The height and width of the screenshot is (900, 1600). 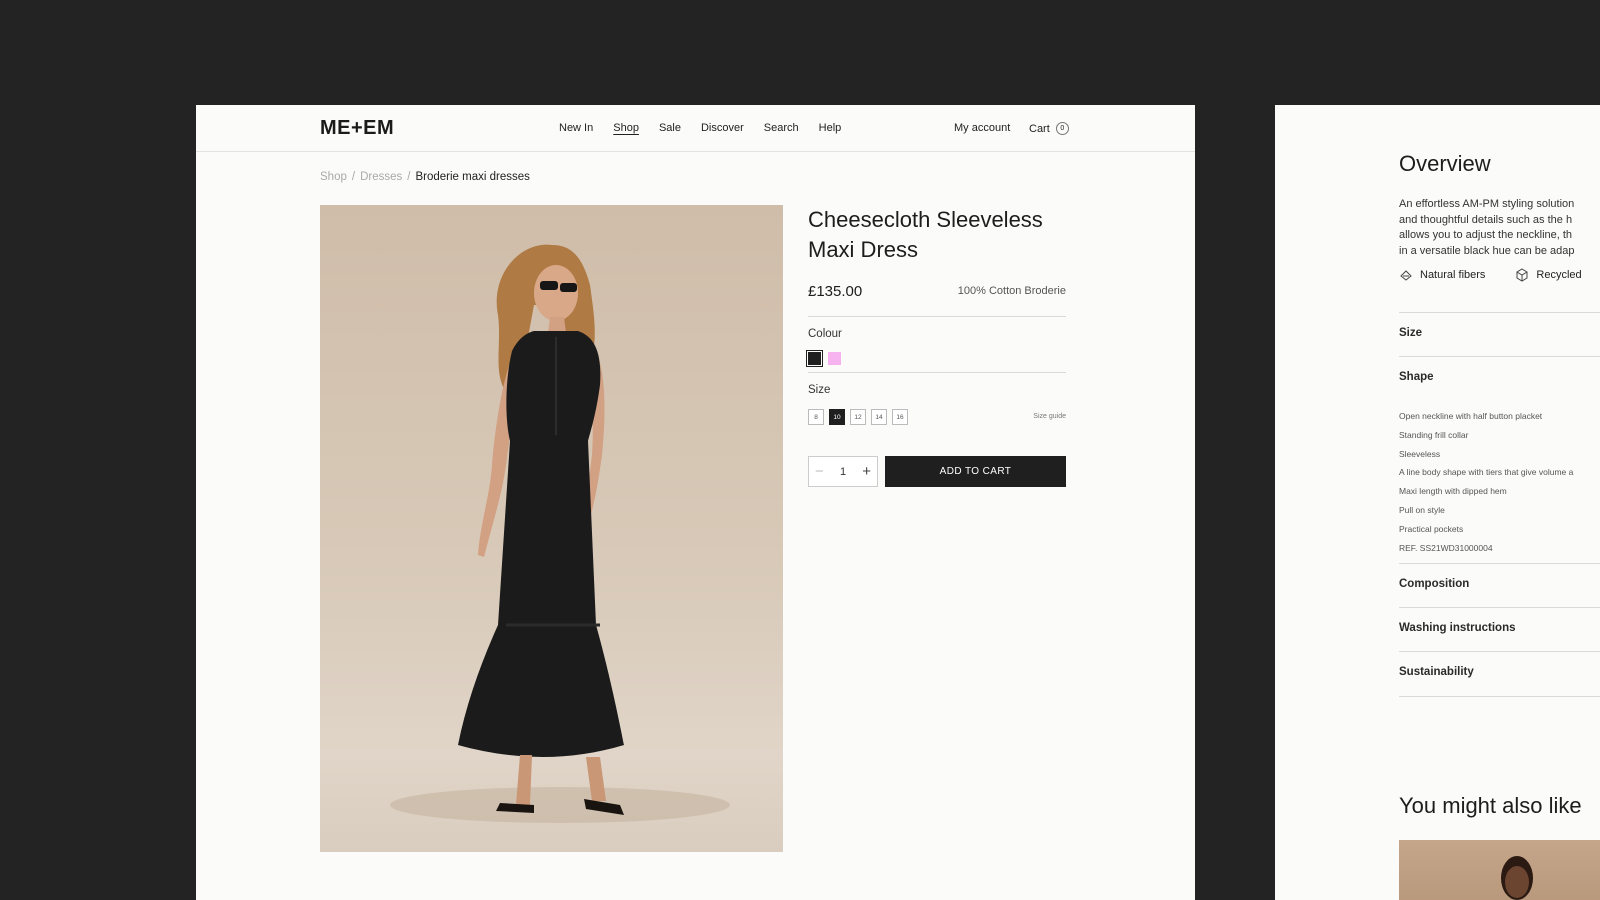 What do you see at coordinates (560, 533) in the screenshot?
I see `product-photo-figure` at bounding box center [560, 533].